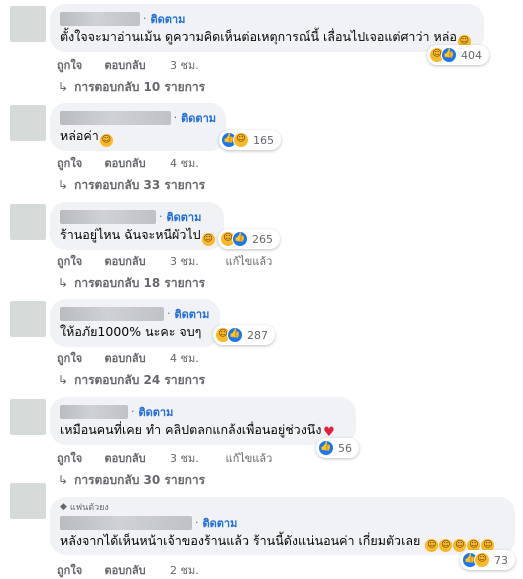 This screenshot has height=579, width=523. Describe the element at coordinates (84, 507) in the screenshot. I see `top-fan-badge: ◆ แฟนตัวยง` at that location.